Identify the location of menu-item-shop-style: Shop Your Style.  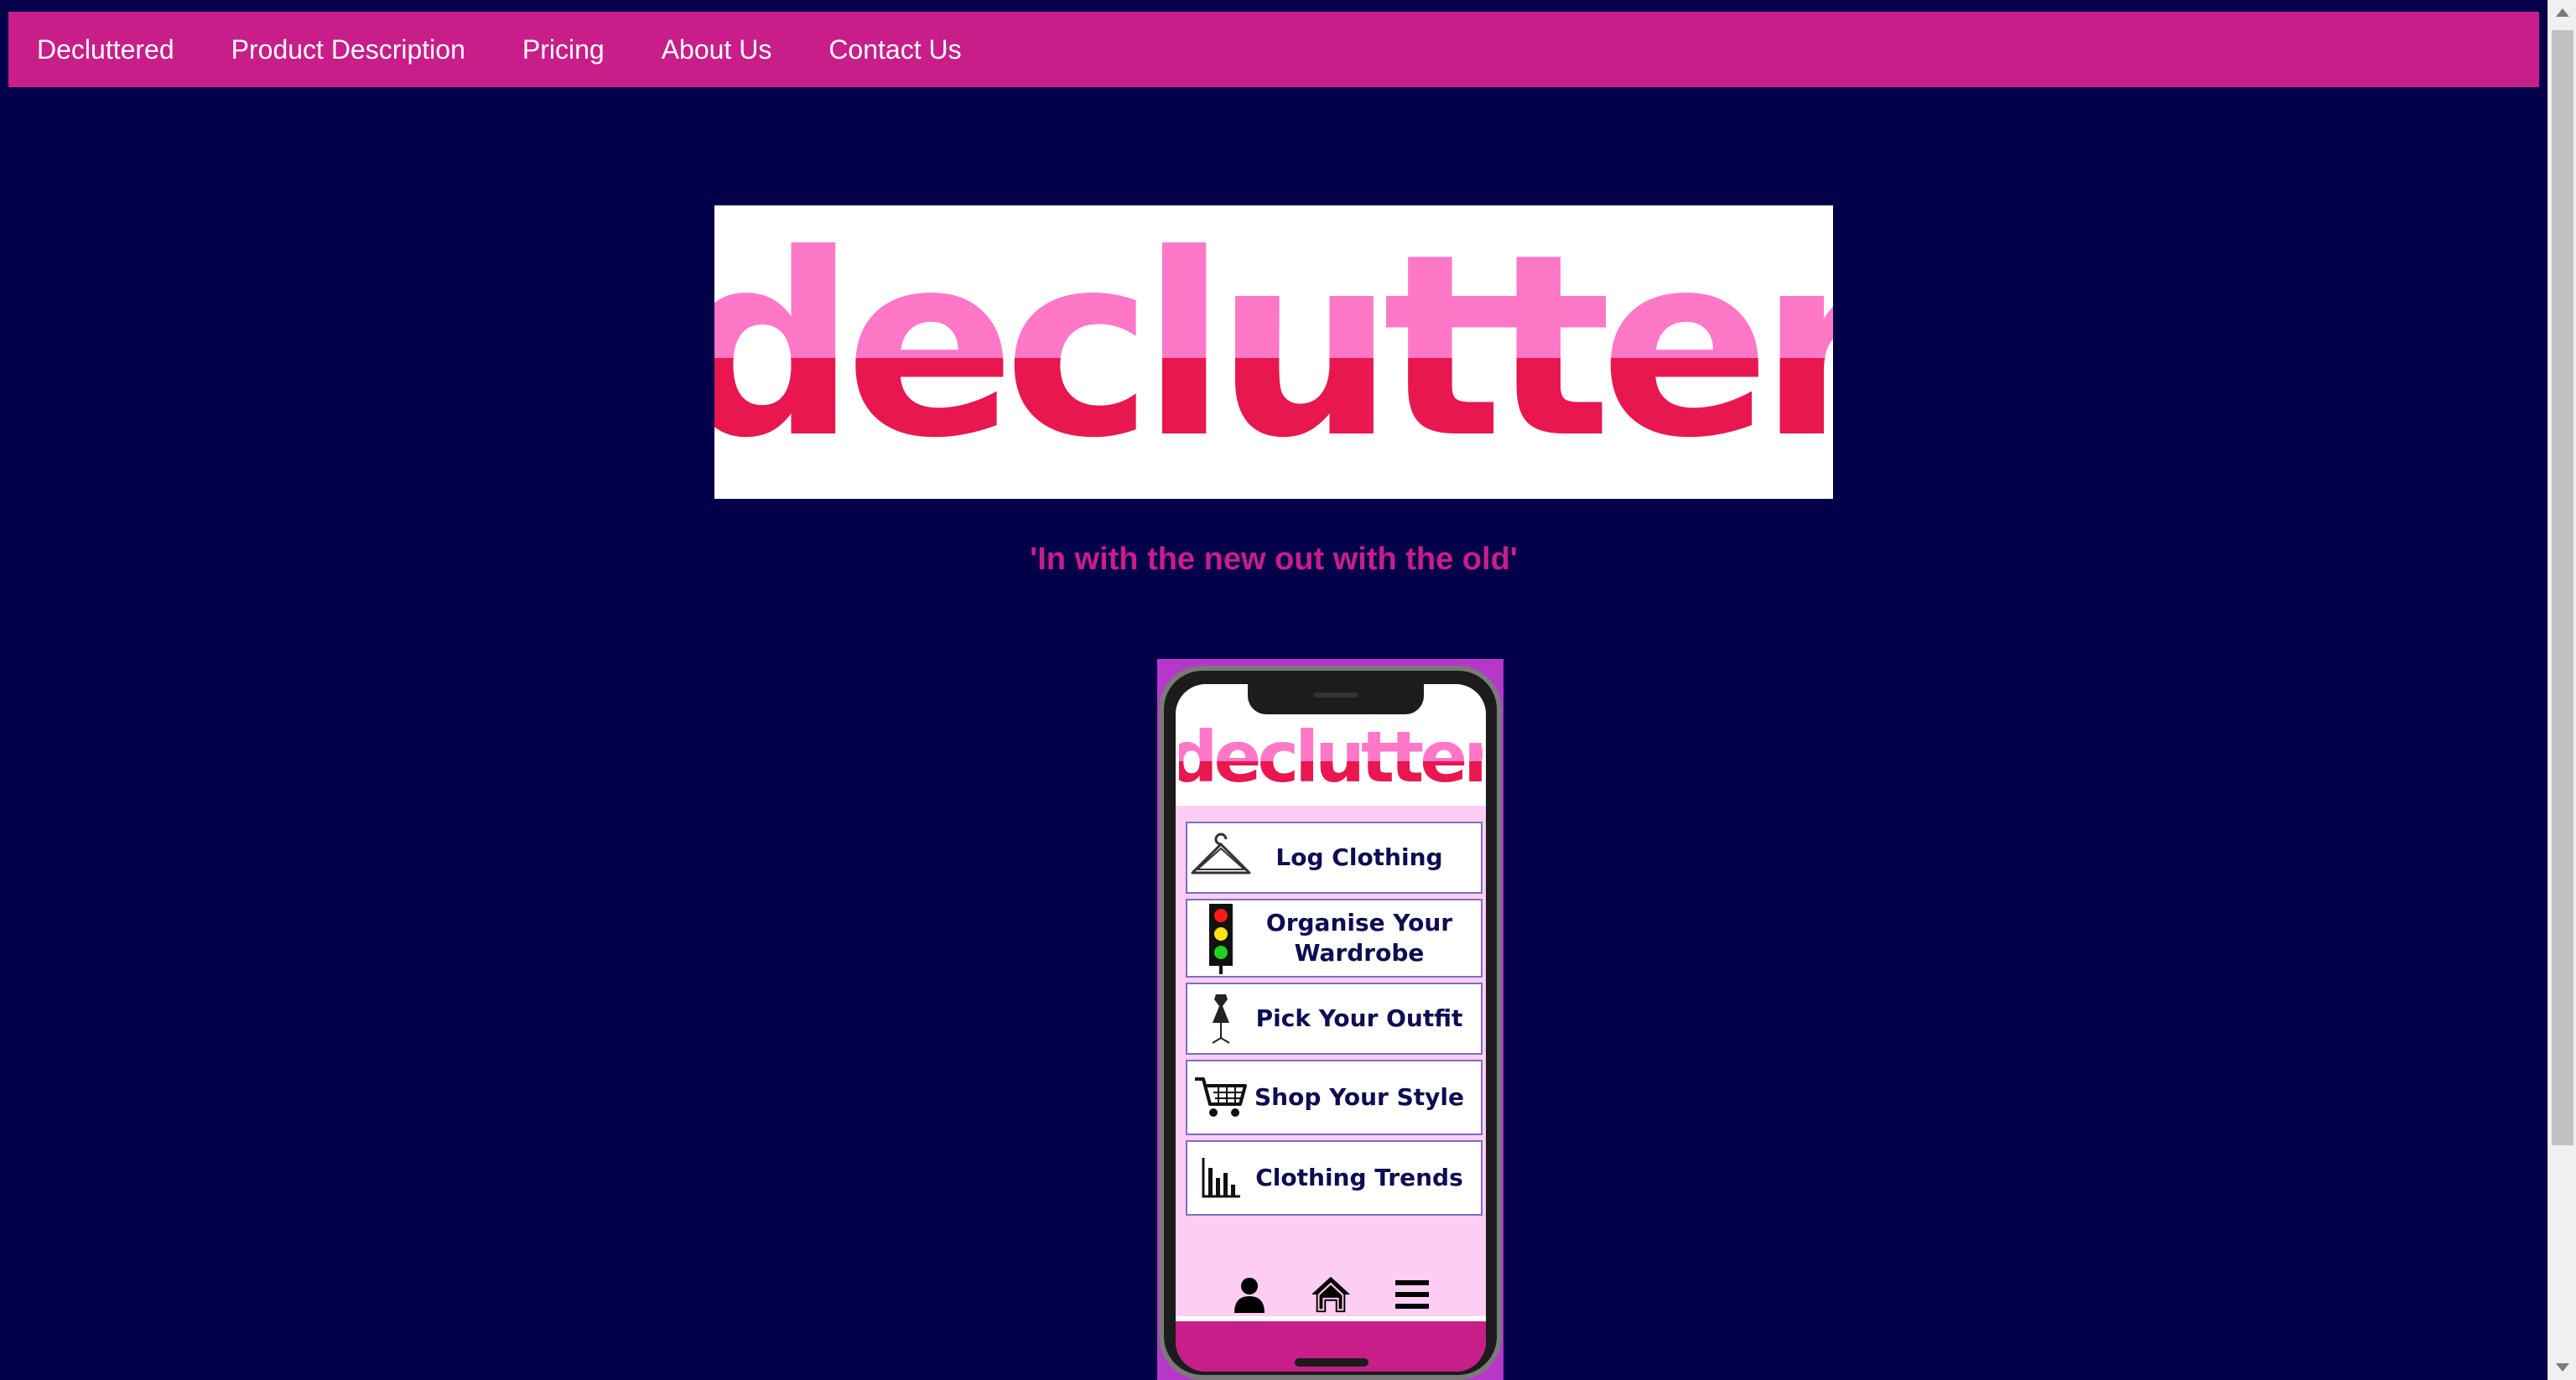
(1334, 1097).